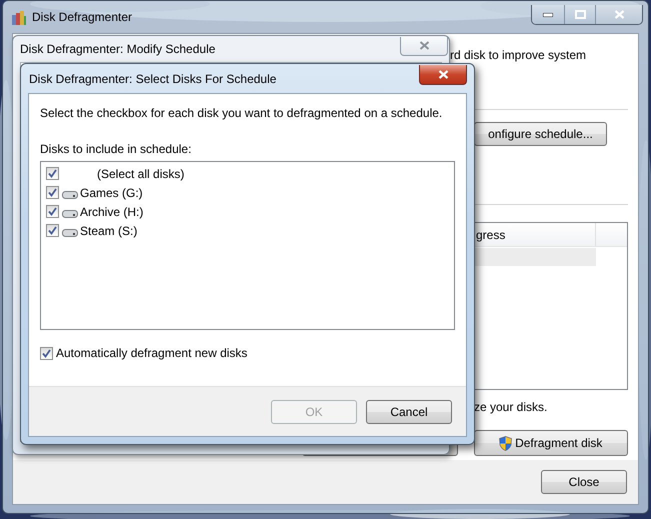  What do you see at coordinates (152, 79) in the screenshot?
I see `dialog-title: Disk Defragmenter: Select Disks For Schedule` at bounding box center [152, 79].